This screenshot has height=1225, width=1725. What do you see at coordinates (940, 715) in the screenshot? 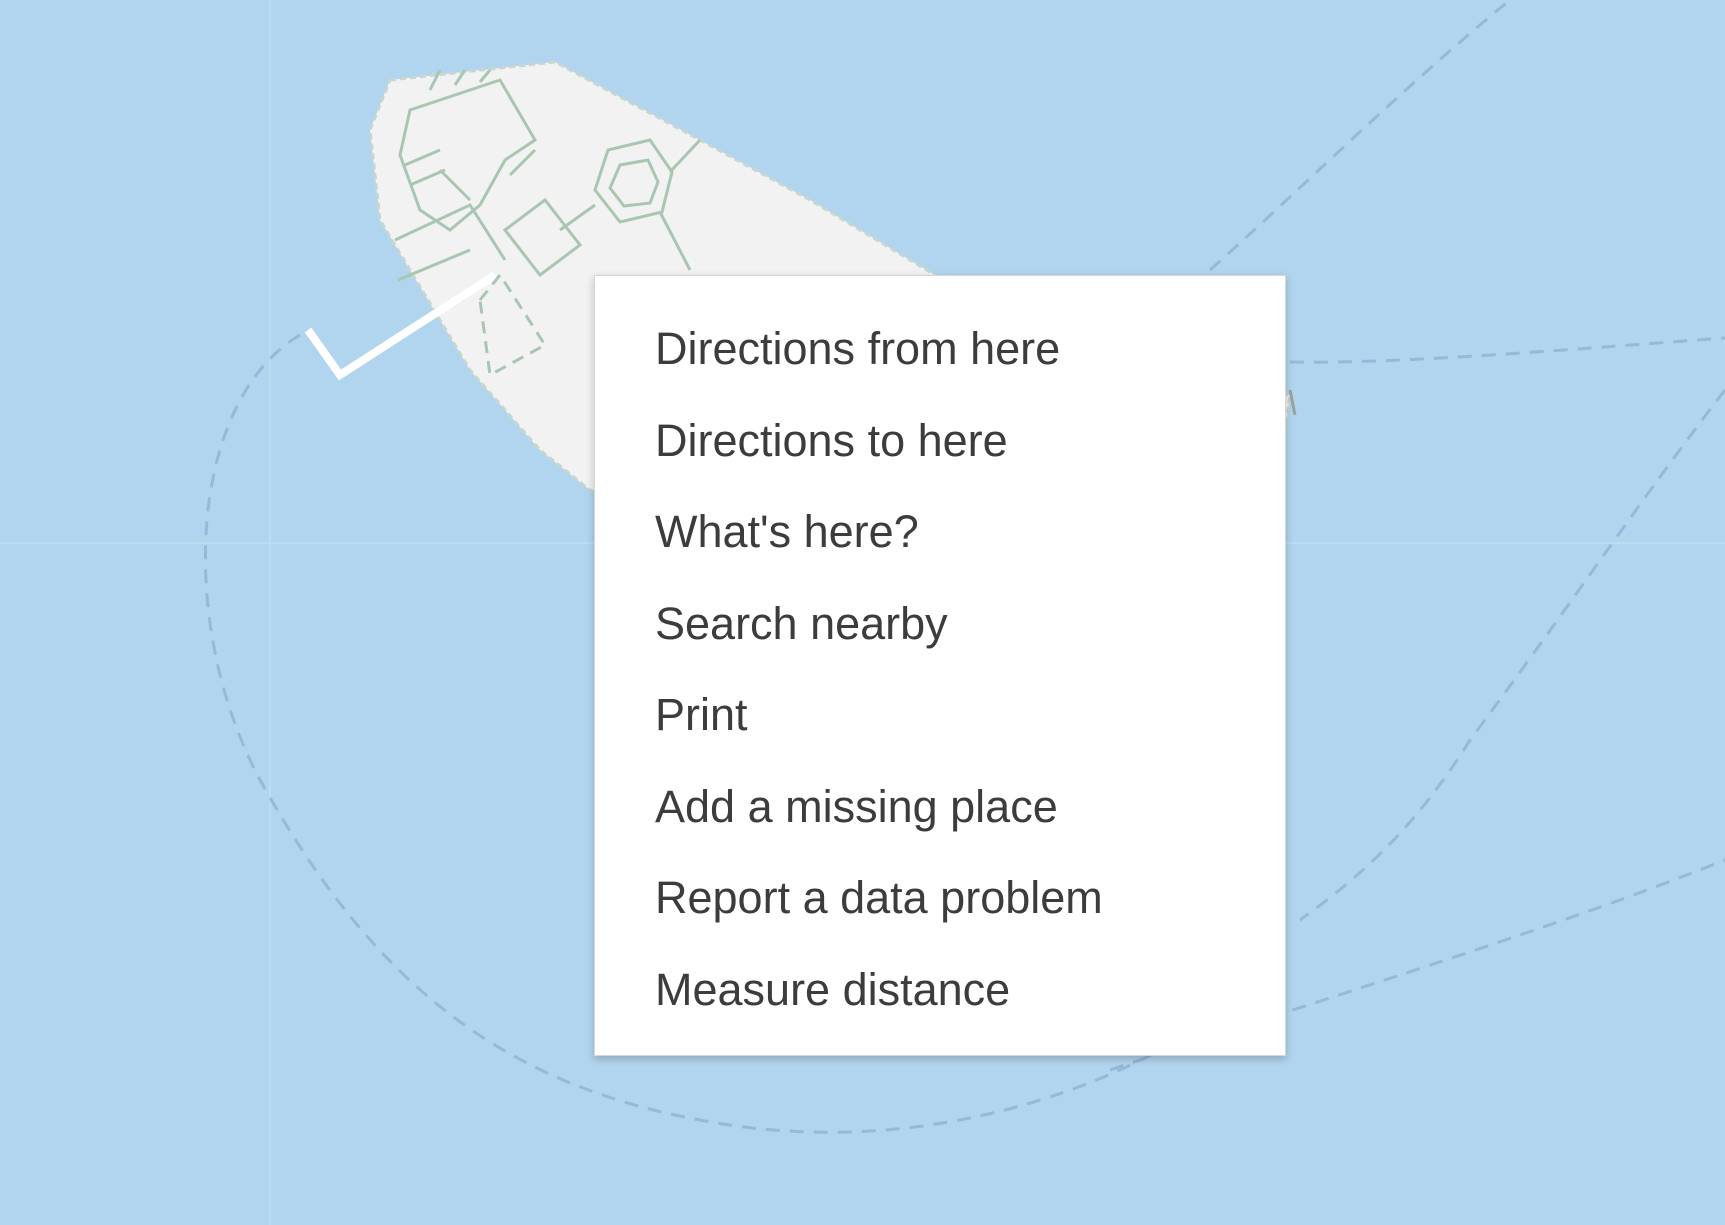
I see `menu-item-print: Print` at bounding box center [940, 715].